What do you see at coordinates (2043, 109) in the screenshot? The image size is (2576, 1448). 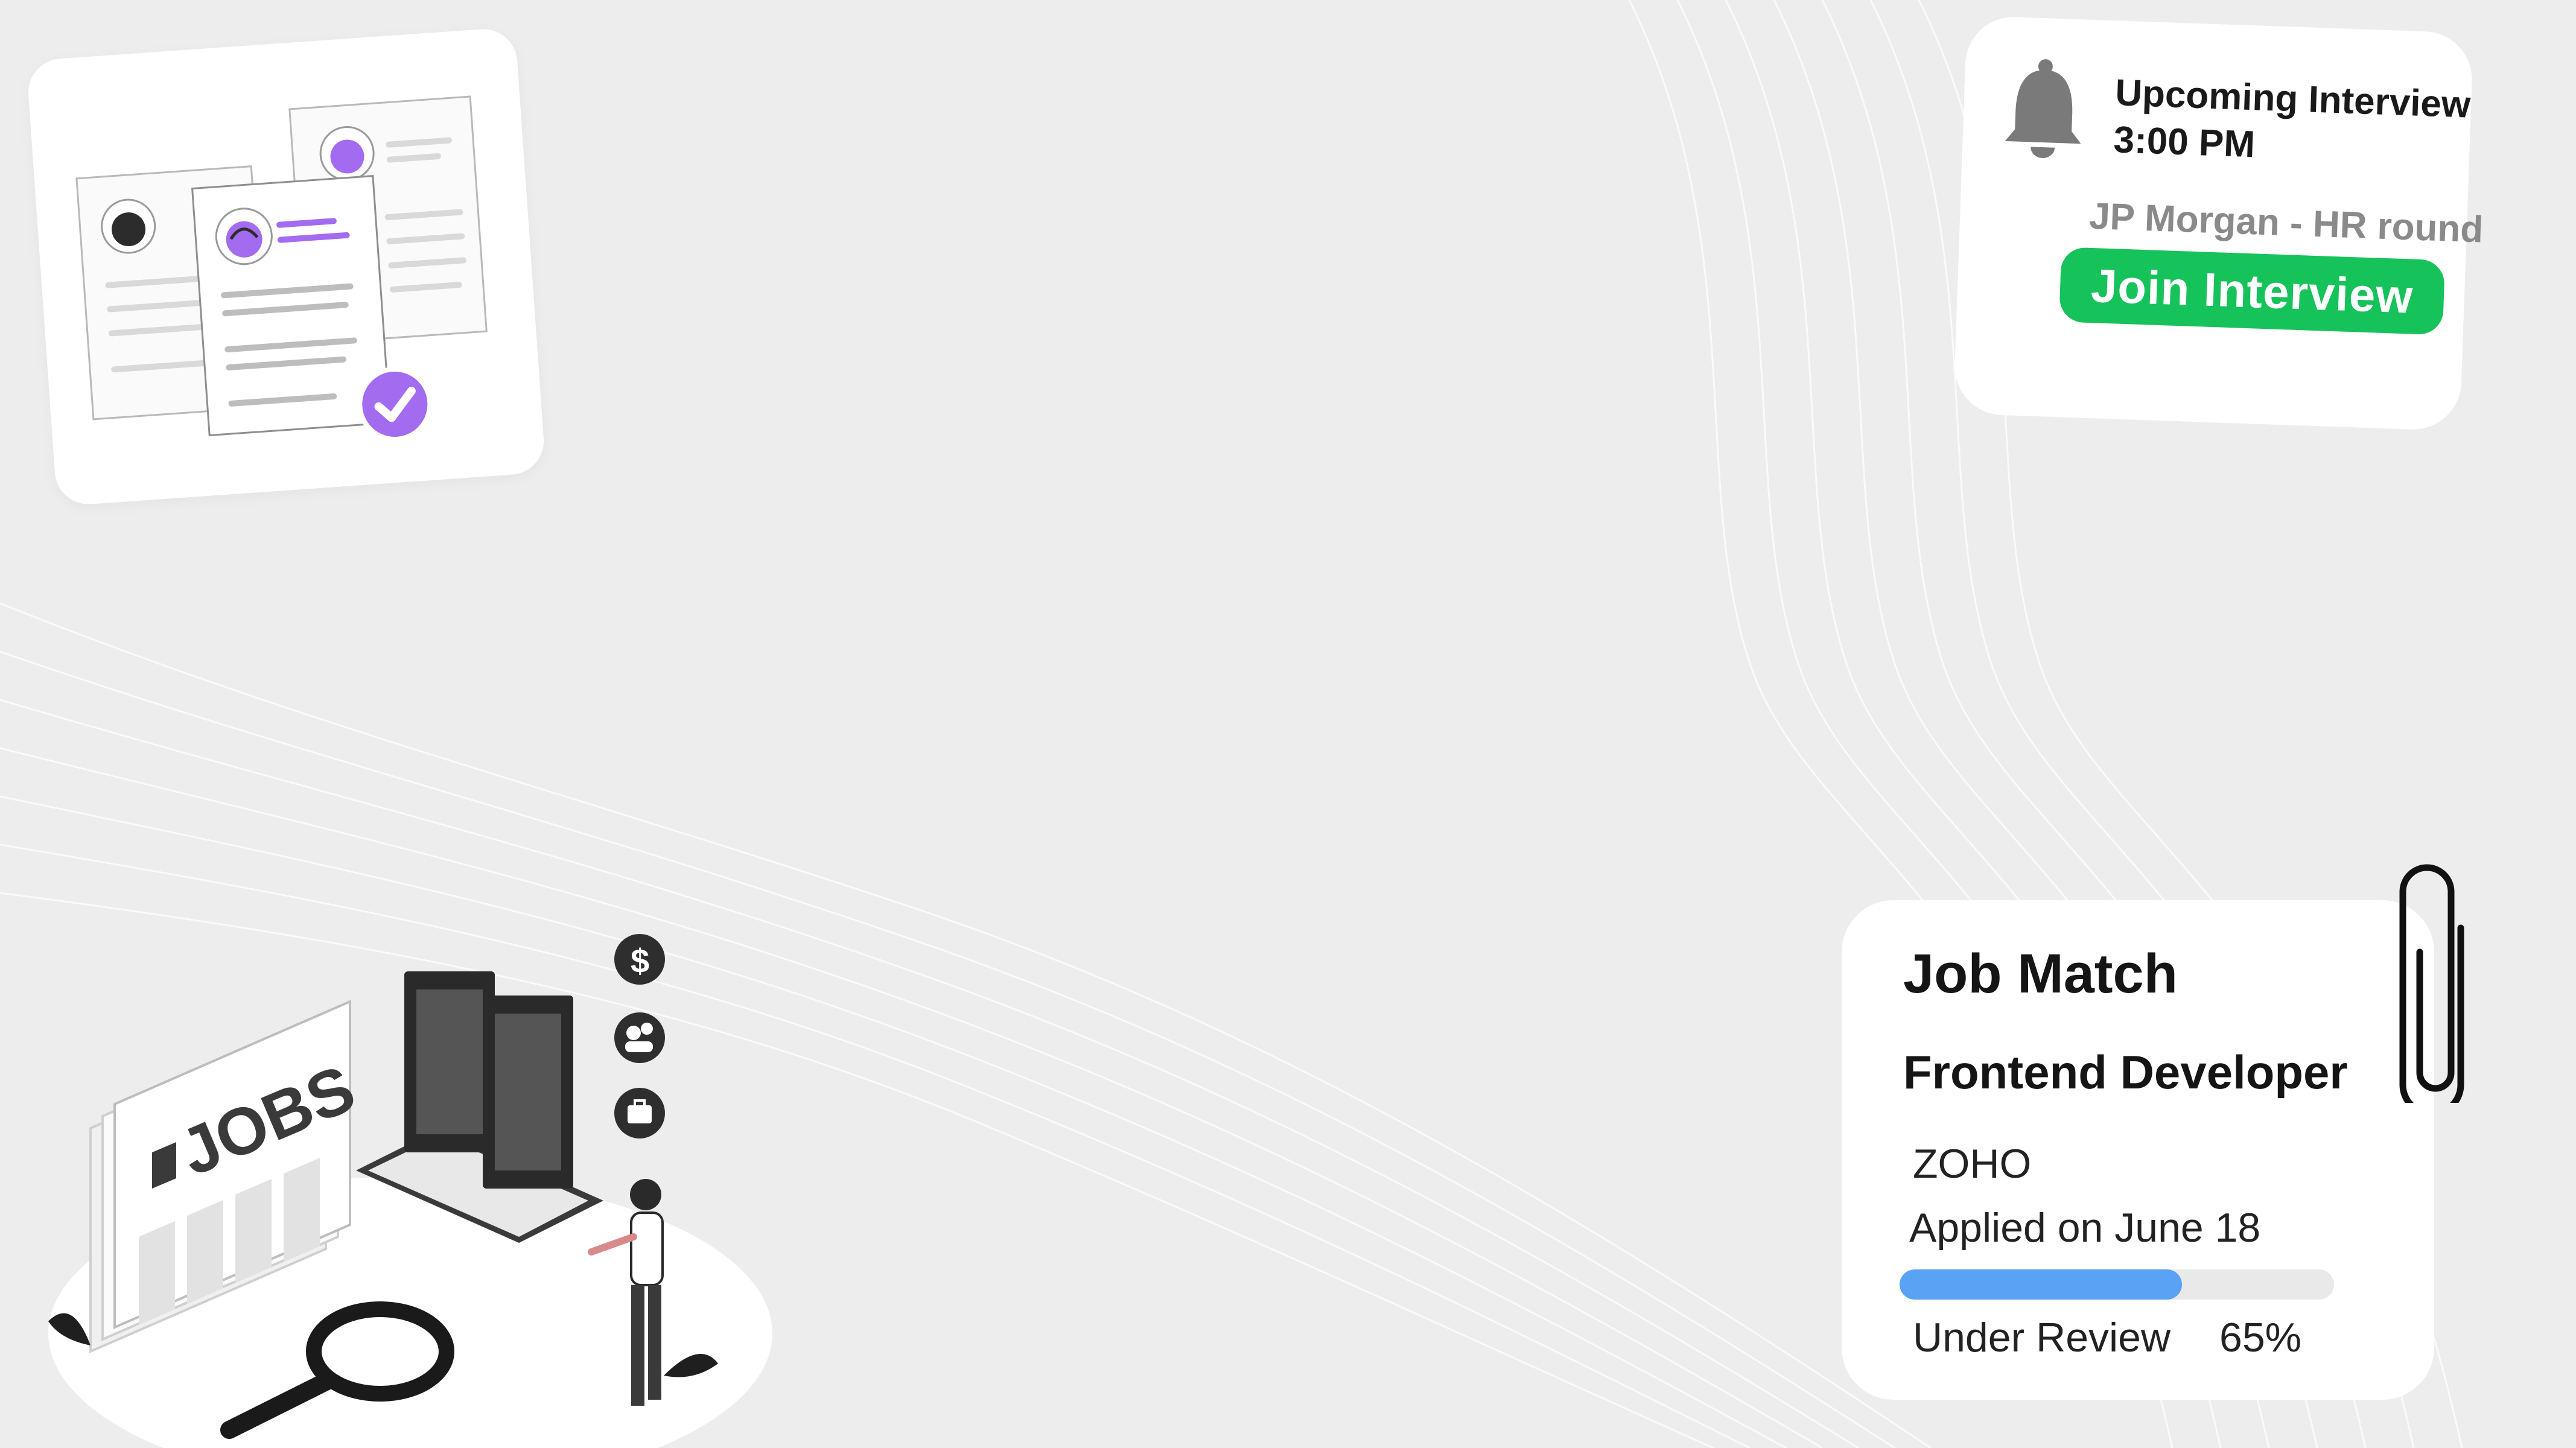 I see `bell-icon` at bounding box center [2043, 109].